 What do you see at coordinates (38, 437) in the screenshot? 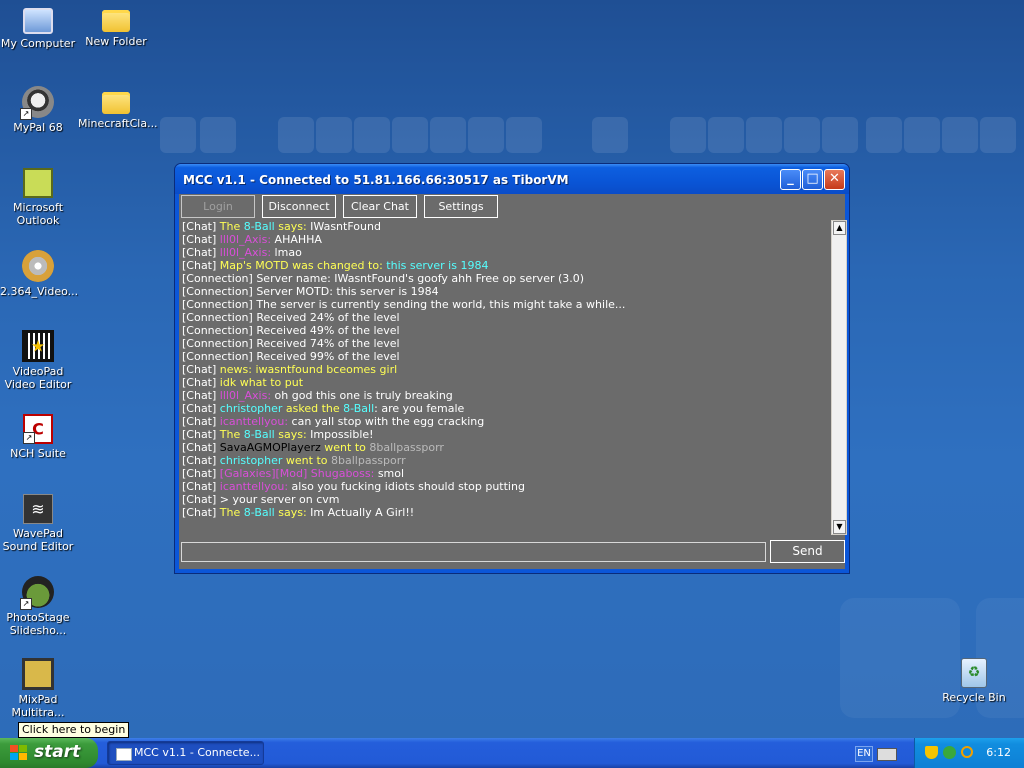
I see `desktop-icon-nch-suite: C ↗ NCH Suite` at bounding box center [38, 437].